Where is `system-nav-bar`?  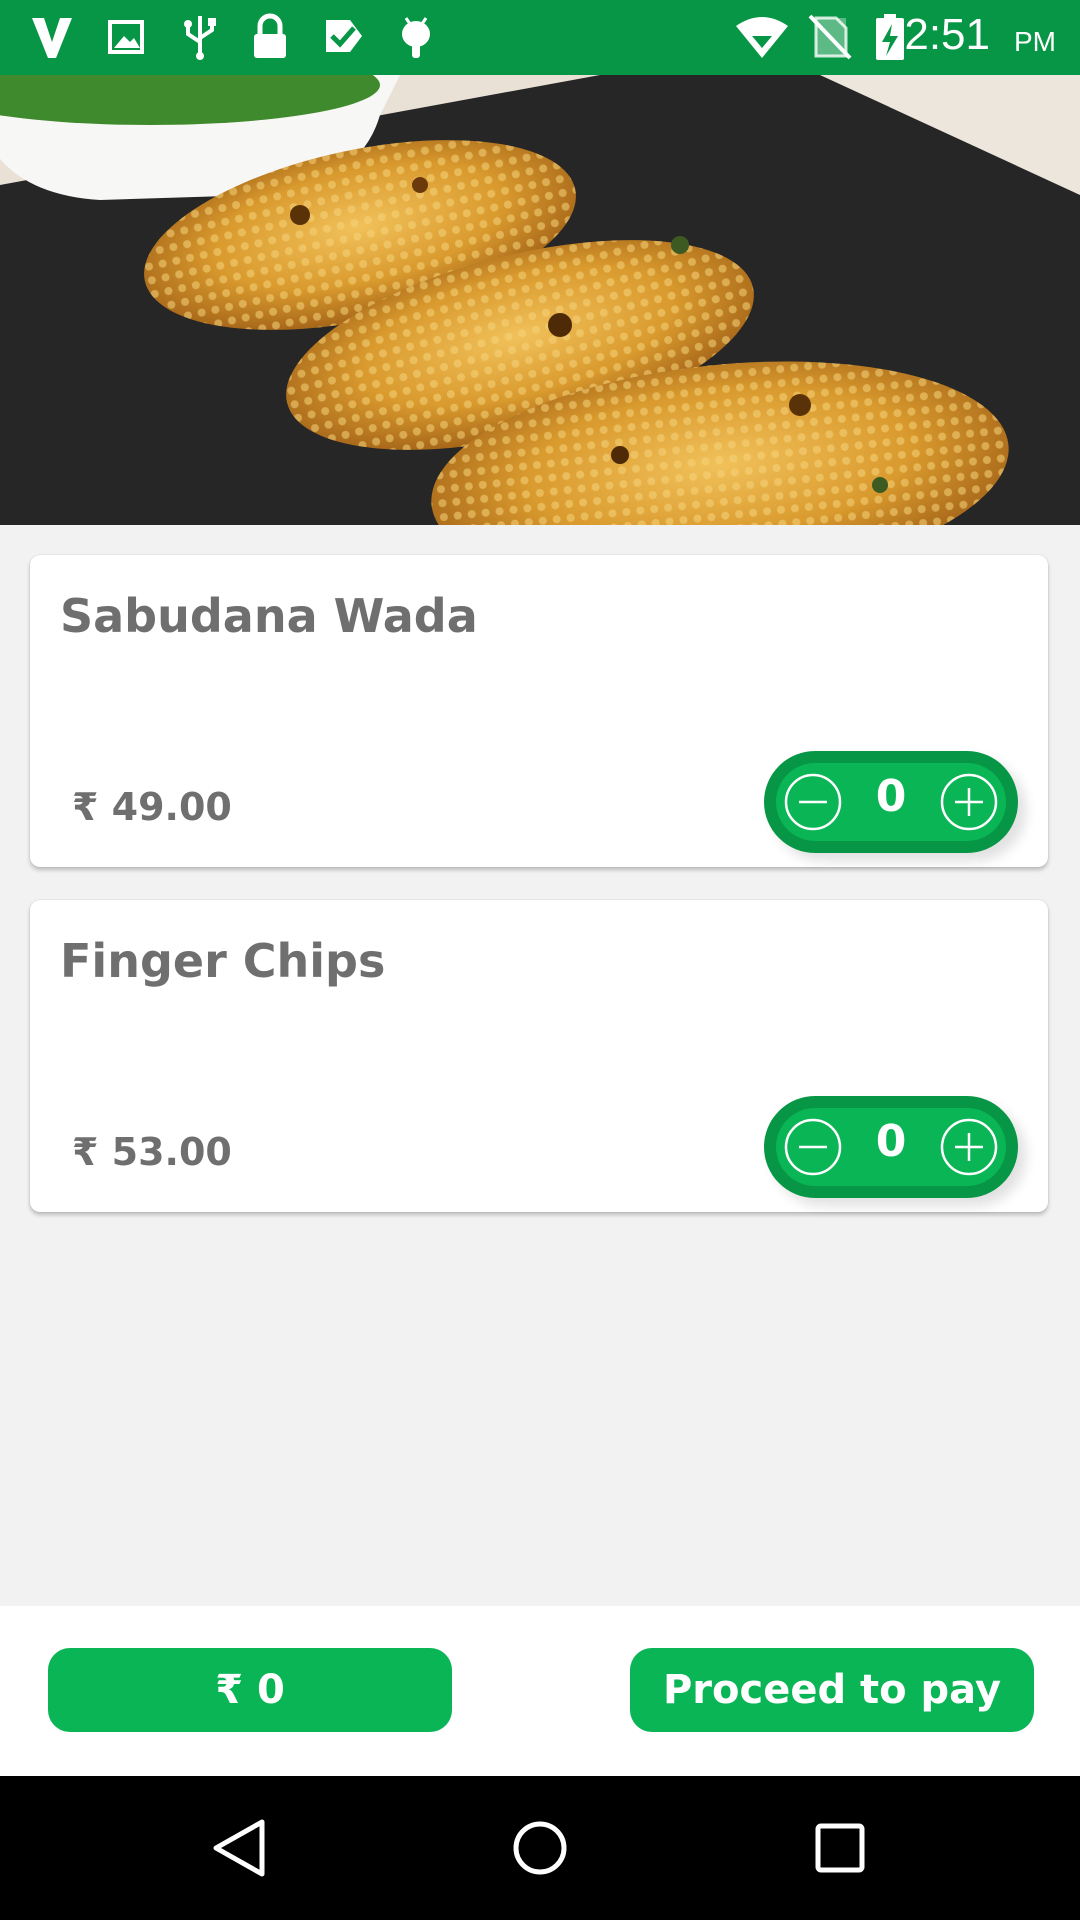
system-nav-bar is located at coordinates (540, 1848).